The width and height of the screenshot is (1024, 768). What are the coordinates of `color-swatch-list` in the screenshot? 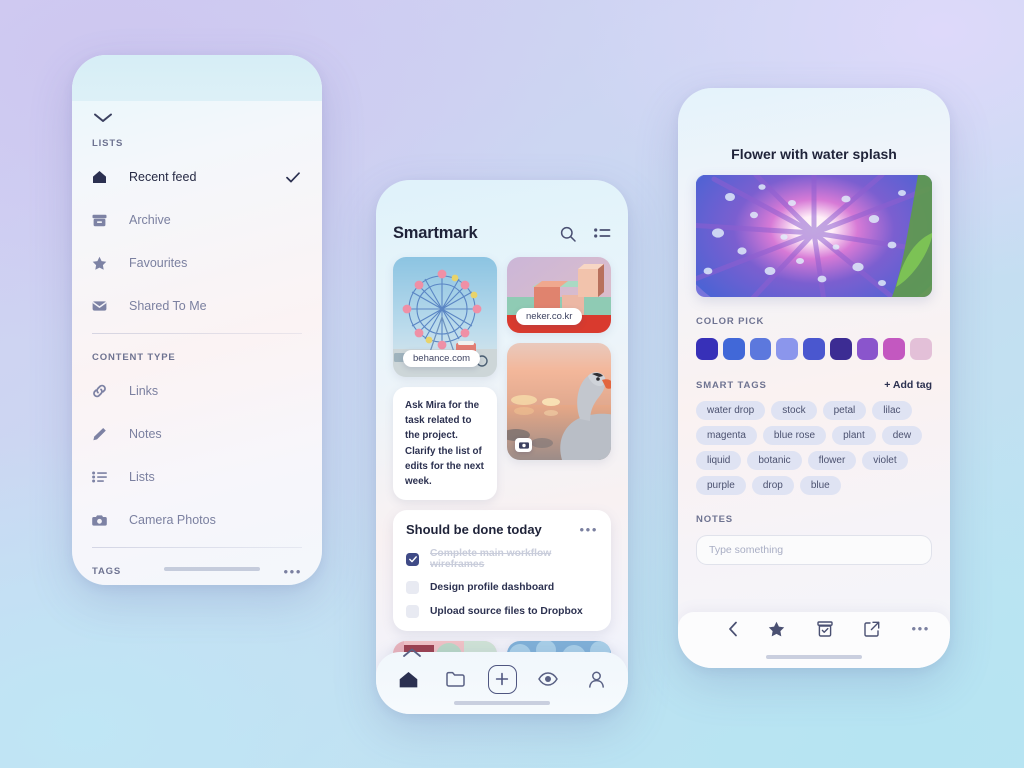 It's located at (814, 349).